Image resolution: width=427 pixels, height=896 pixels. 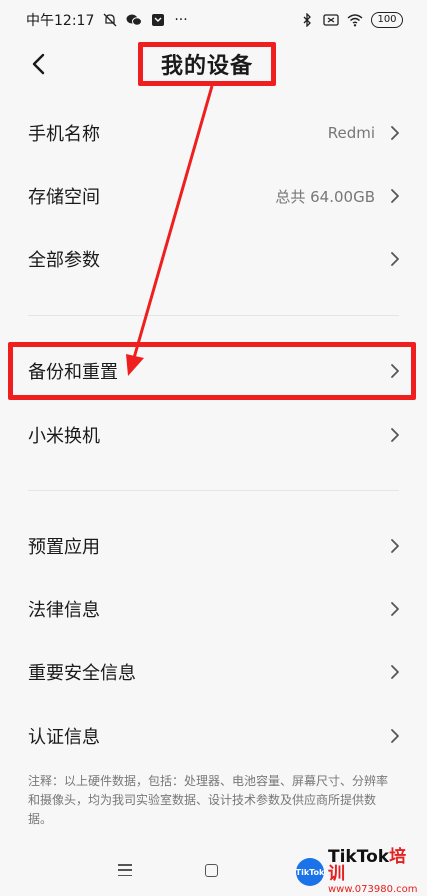 I want to click on more-notifications: ···, so click(x=181, y=20).